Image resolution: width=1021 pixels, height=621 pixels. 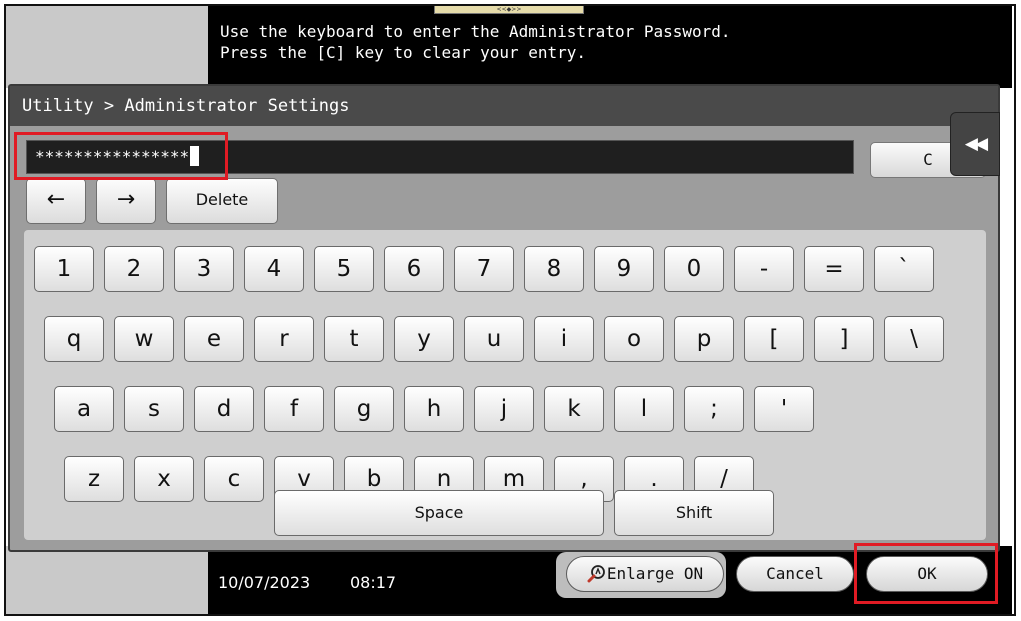 What do you see at coordinates (596, 574) in the screenshot?
I see `enlarge-icon` at bounding box center [596, 574].